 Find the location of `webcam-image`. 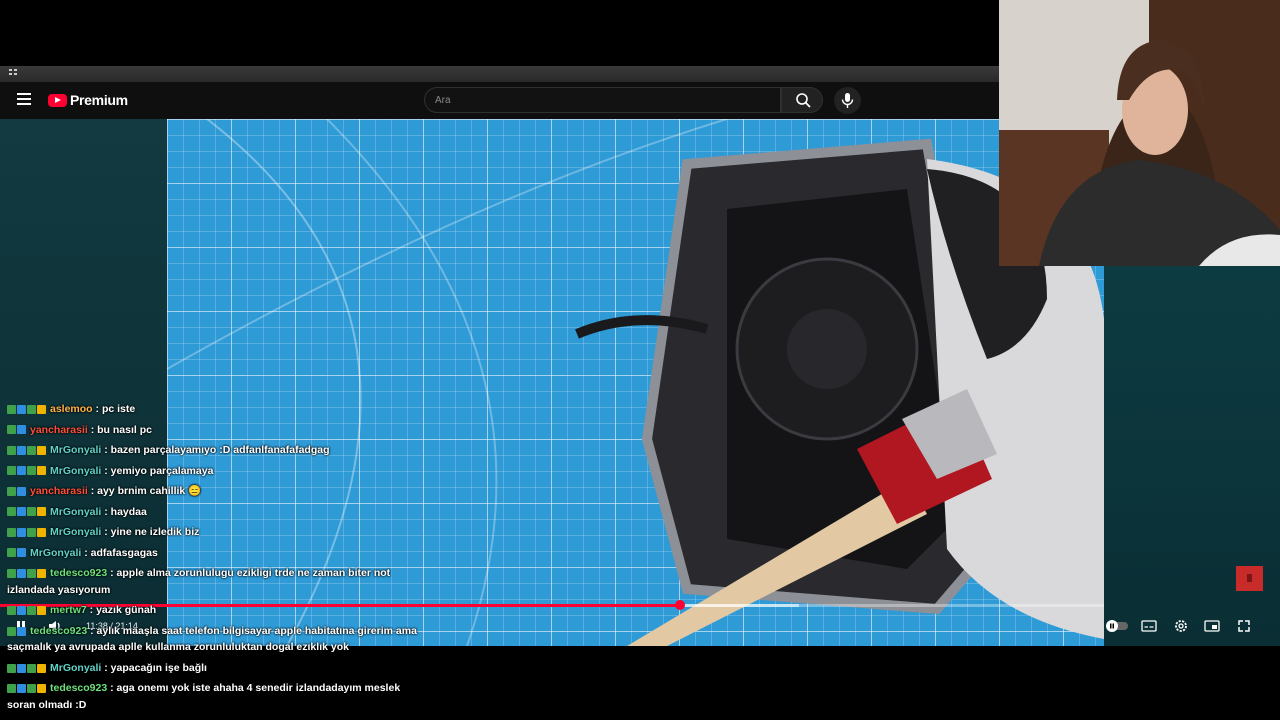

webcam-image is located at coordinates (1139, 133).